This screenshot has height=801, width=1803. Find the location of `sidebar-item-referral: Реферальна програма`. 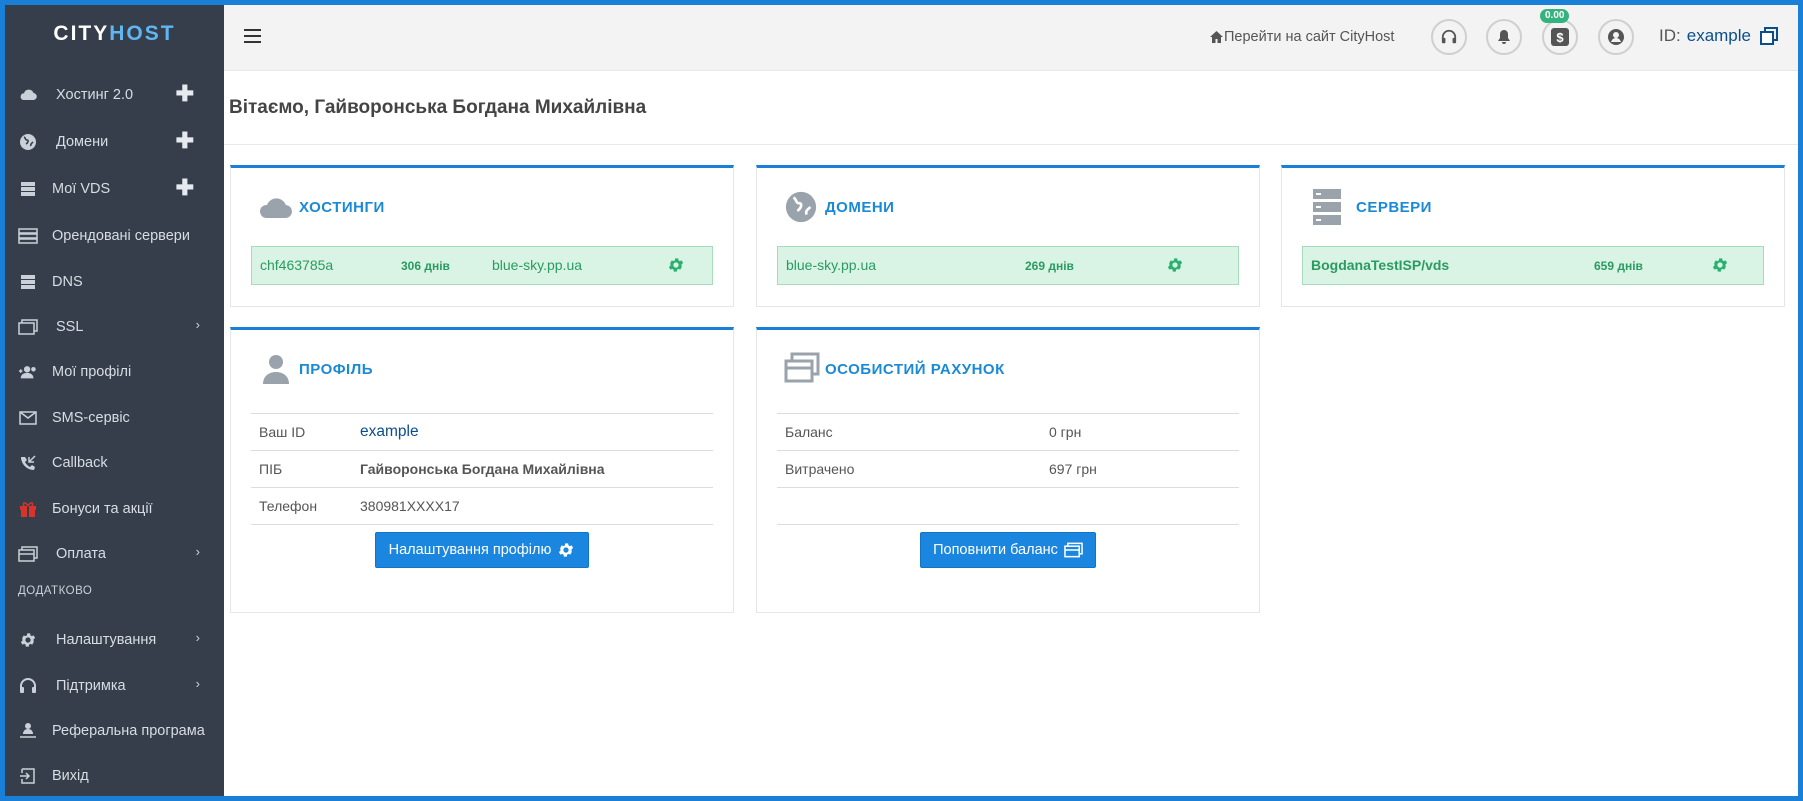

sidebar-item-referral: Реферальна програма is located at coordinates (114, 731).